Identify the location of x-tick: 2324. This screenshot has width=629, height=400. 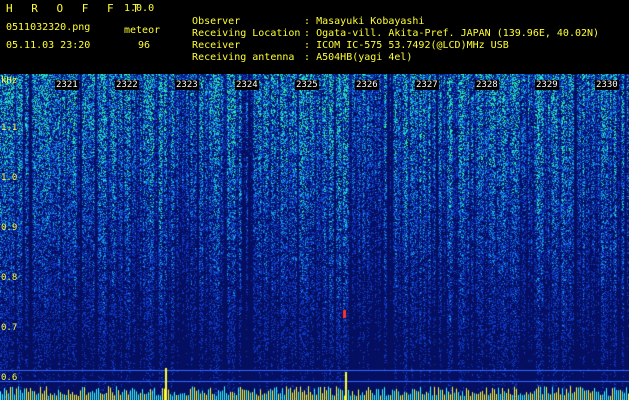
(247, 85).